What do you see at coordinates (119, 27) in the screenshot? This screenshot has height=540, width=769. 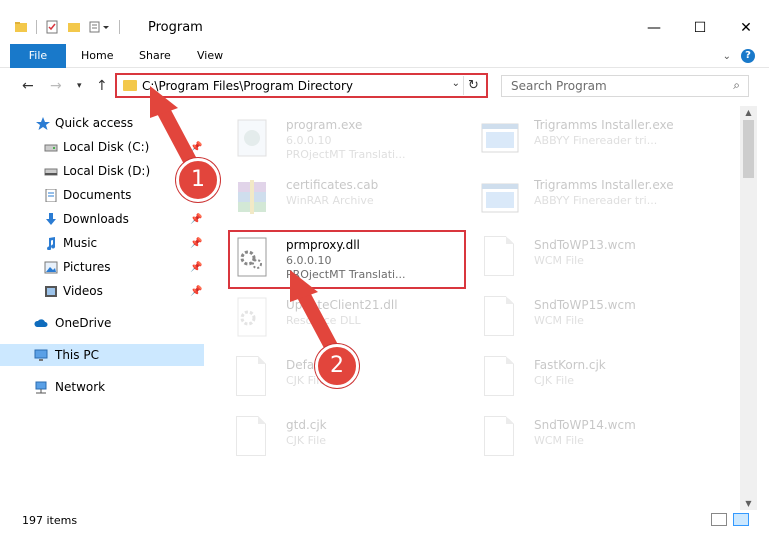 I see `toolbar-separator` at bounding box center [119, 27].